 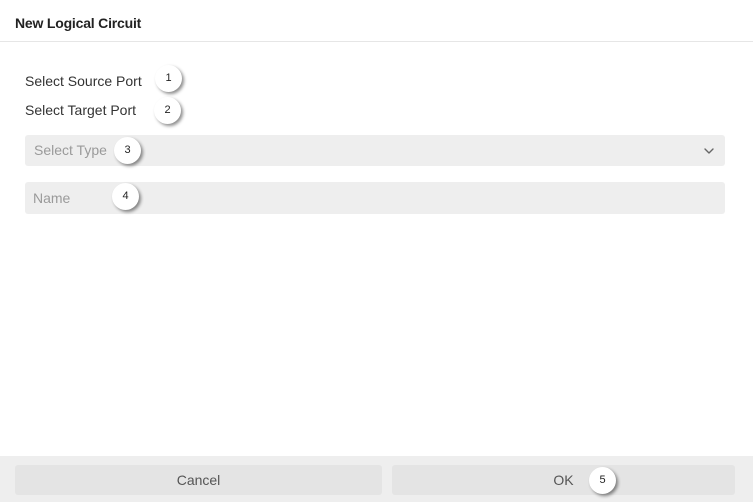 What do you see at coordinates (70, 150) in the screenshot?
I see `select-type-placeholder: Select Type` at bounding box center [70, 150].